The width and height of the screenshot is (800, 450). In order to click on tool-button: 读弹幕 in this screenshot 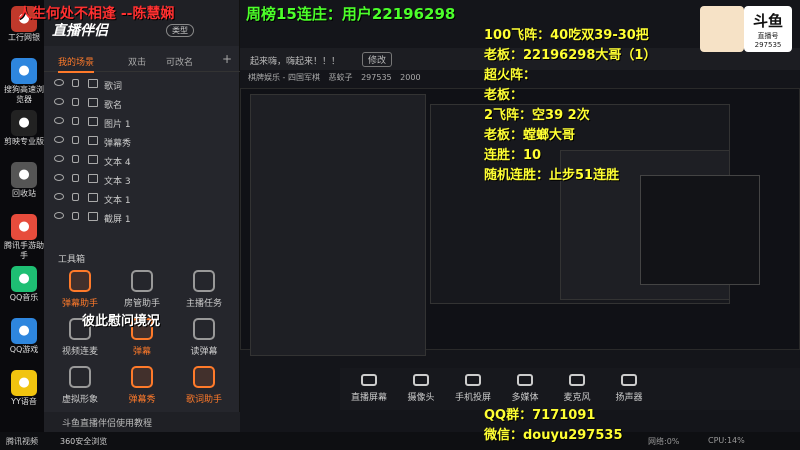, I will do `click(204, 337)`.